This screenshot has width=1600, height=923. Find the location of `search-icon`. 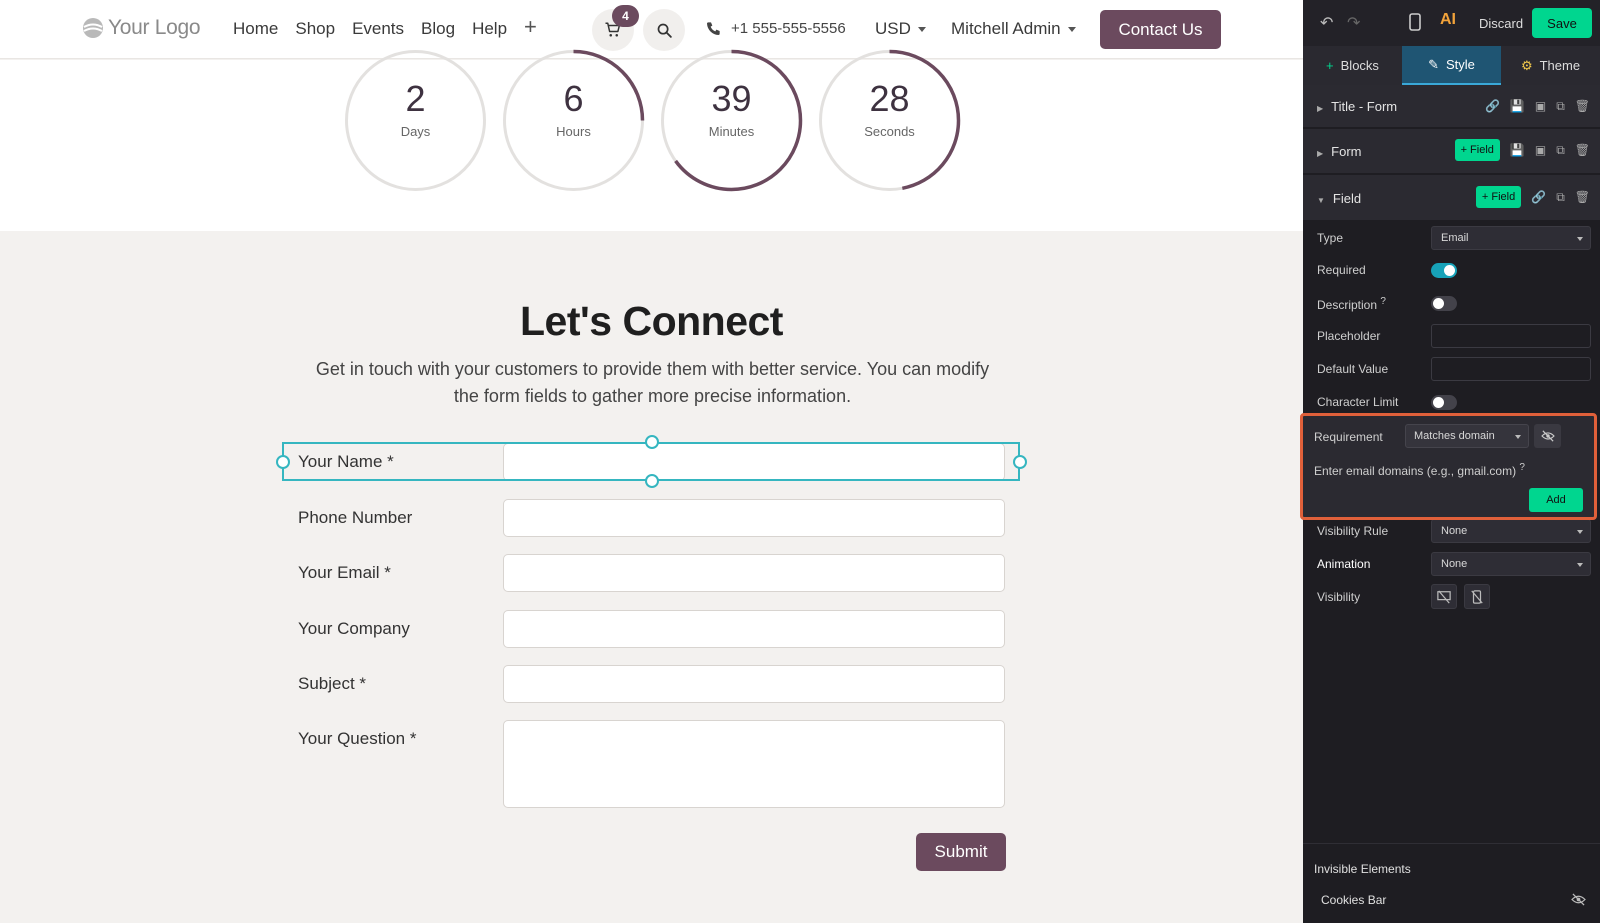

search-icon is located at coordinates (664, 30).